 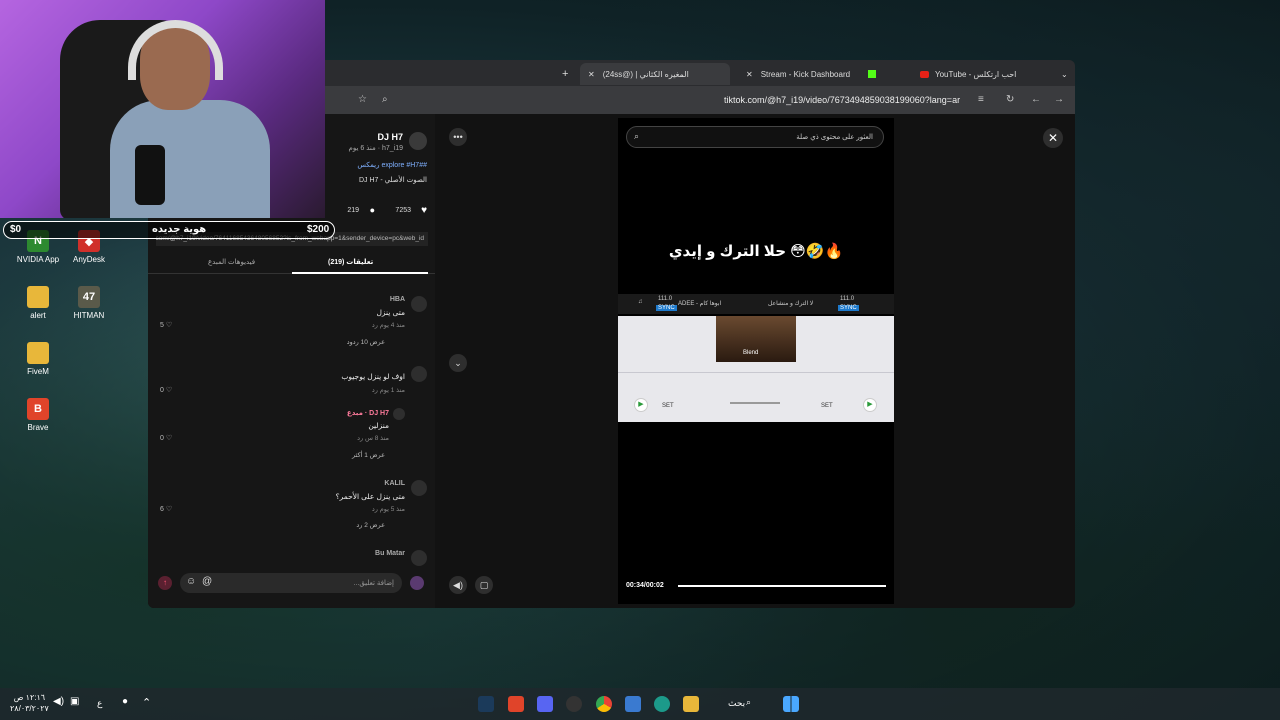 I want to click on more-options-button: •••, so click(x=458, y=137).